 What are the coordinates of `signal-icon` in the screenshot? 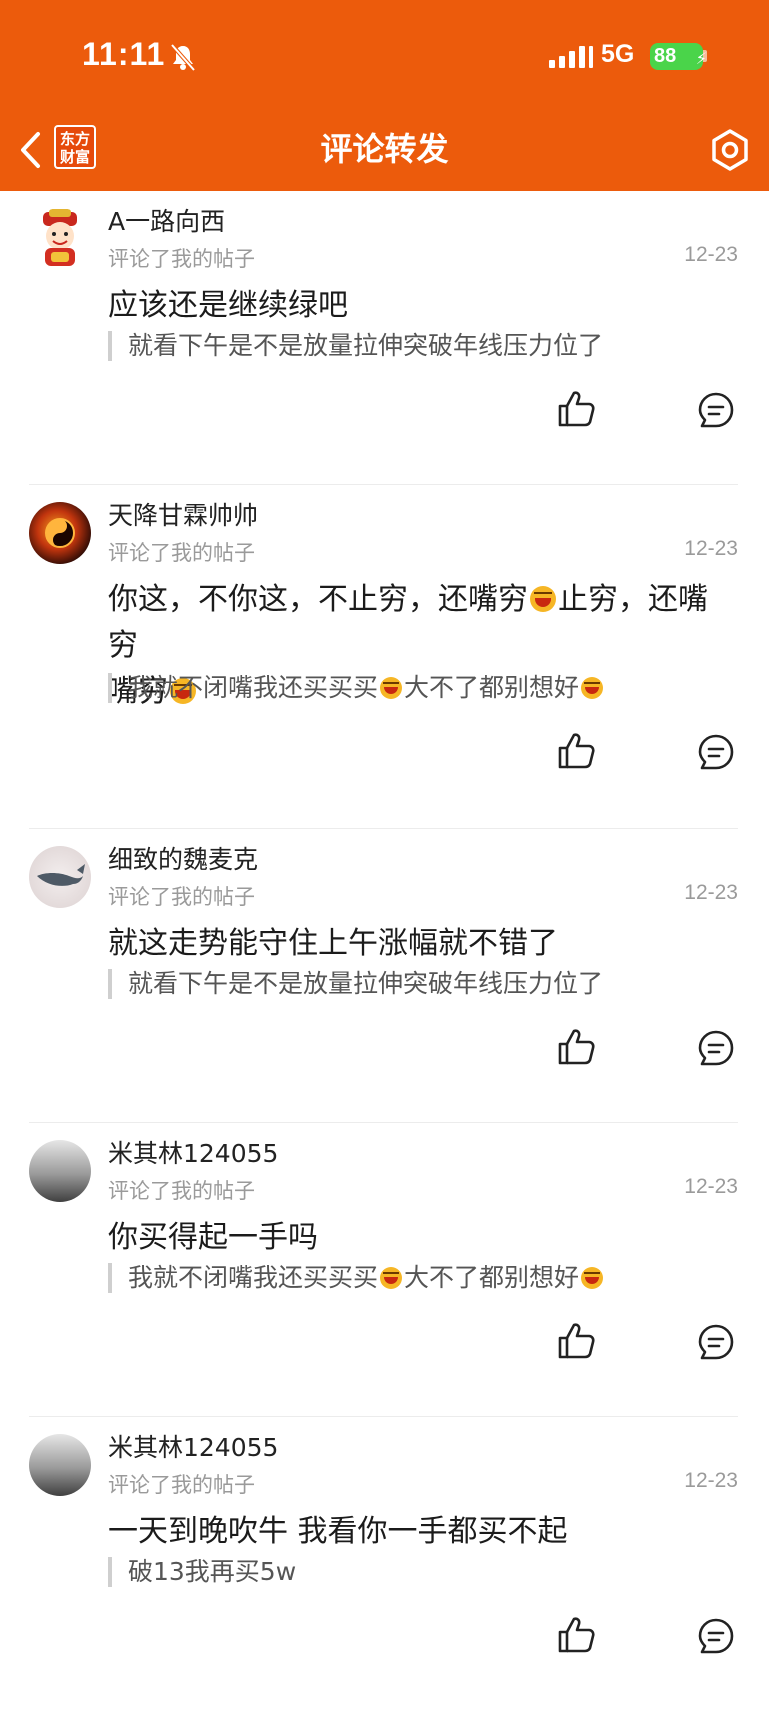 It's located at (571, 57).